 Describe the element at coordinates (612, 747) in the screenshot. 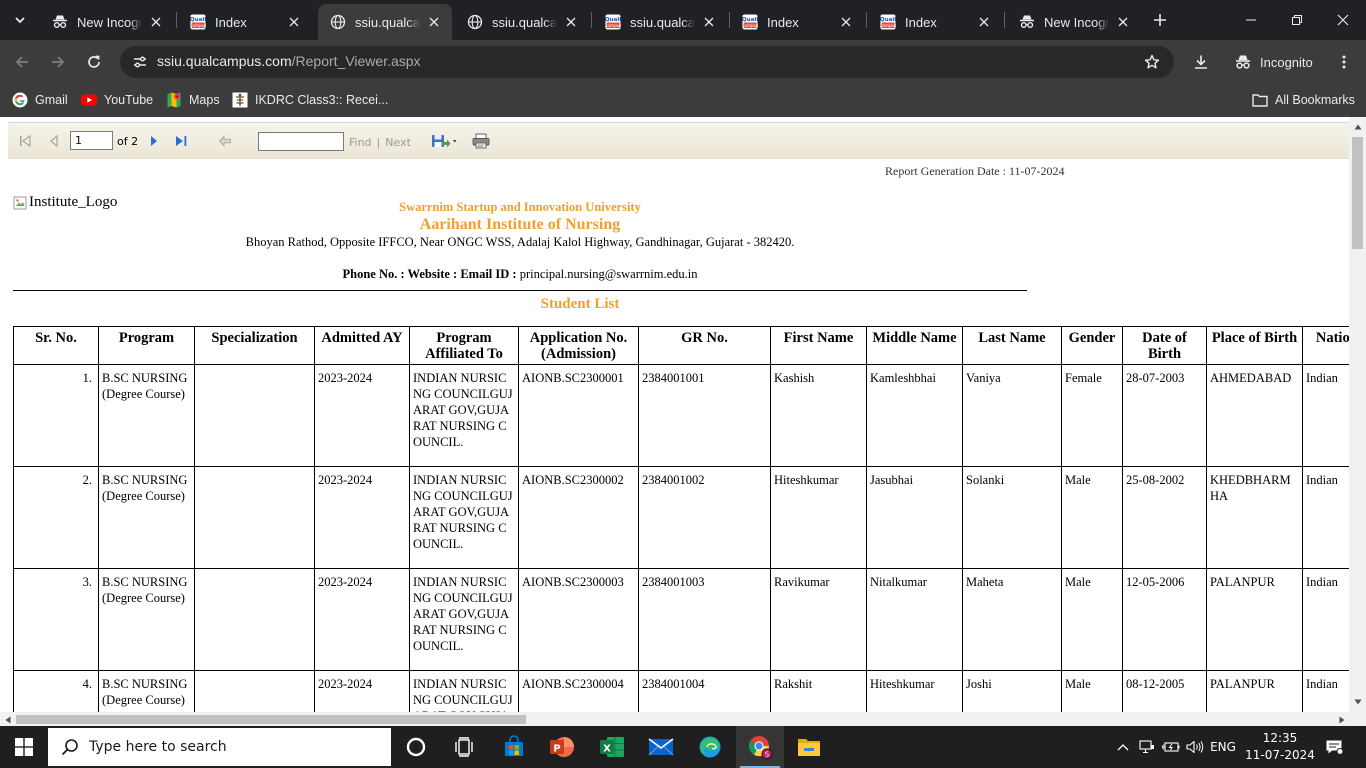

I see `taskbar-excel-button: X` at that location.